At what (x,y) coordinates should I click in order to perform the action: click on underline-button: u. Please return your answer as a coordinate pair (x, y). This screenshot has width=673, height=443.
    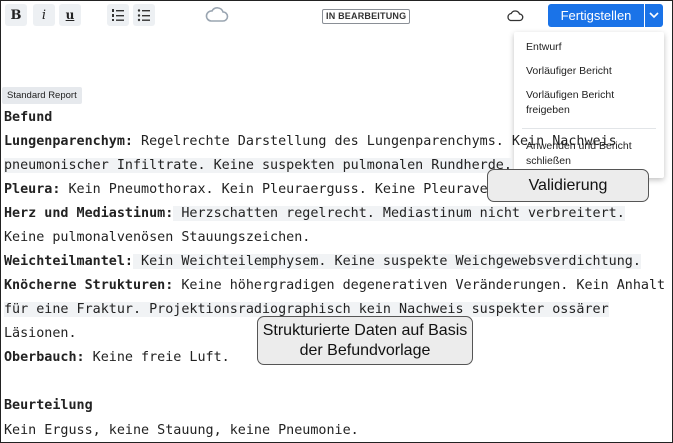
    Looking at the image, I should click on (70, 15).